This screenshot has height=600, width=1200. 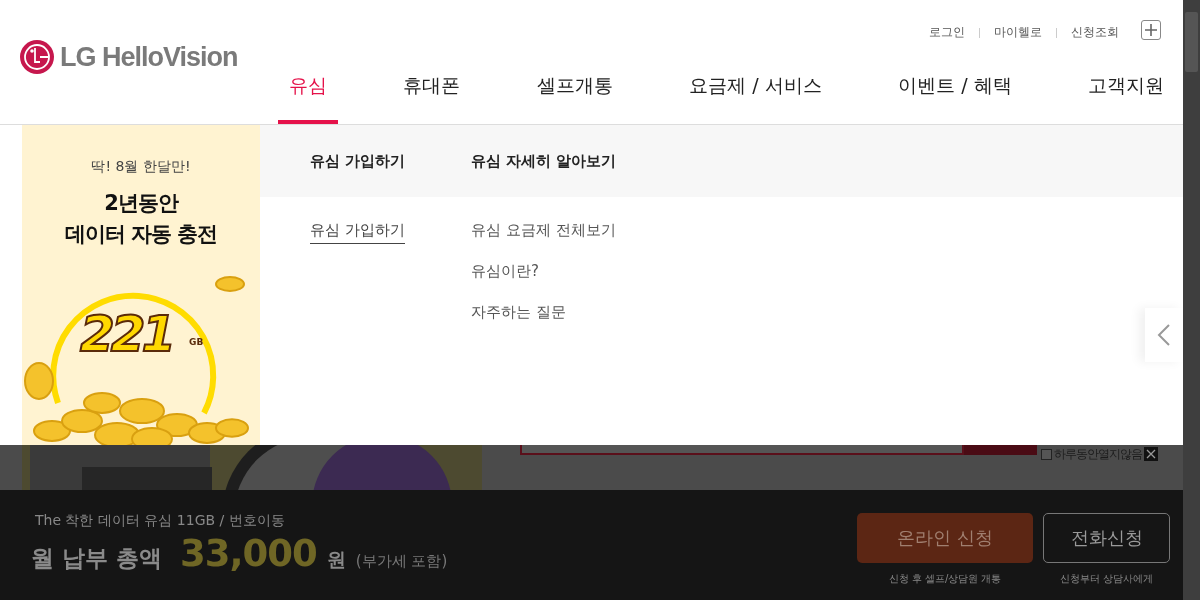 What do you see at coordinates (947, 32) in the screenshot?
I see `utility-link: 로그인` at bounding box center [947, 32].